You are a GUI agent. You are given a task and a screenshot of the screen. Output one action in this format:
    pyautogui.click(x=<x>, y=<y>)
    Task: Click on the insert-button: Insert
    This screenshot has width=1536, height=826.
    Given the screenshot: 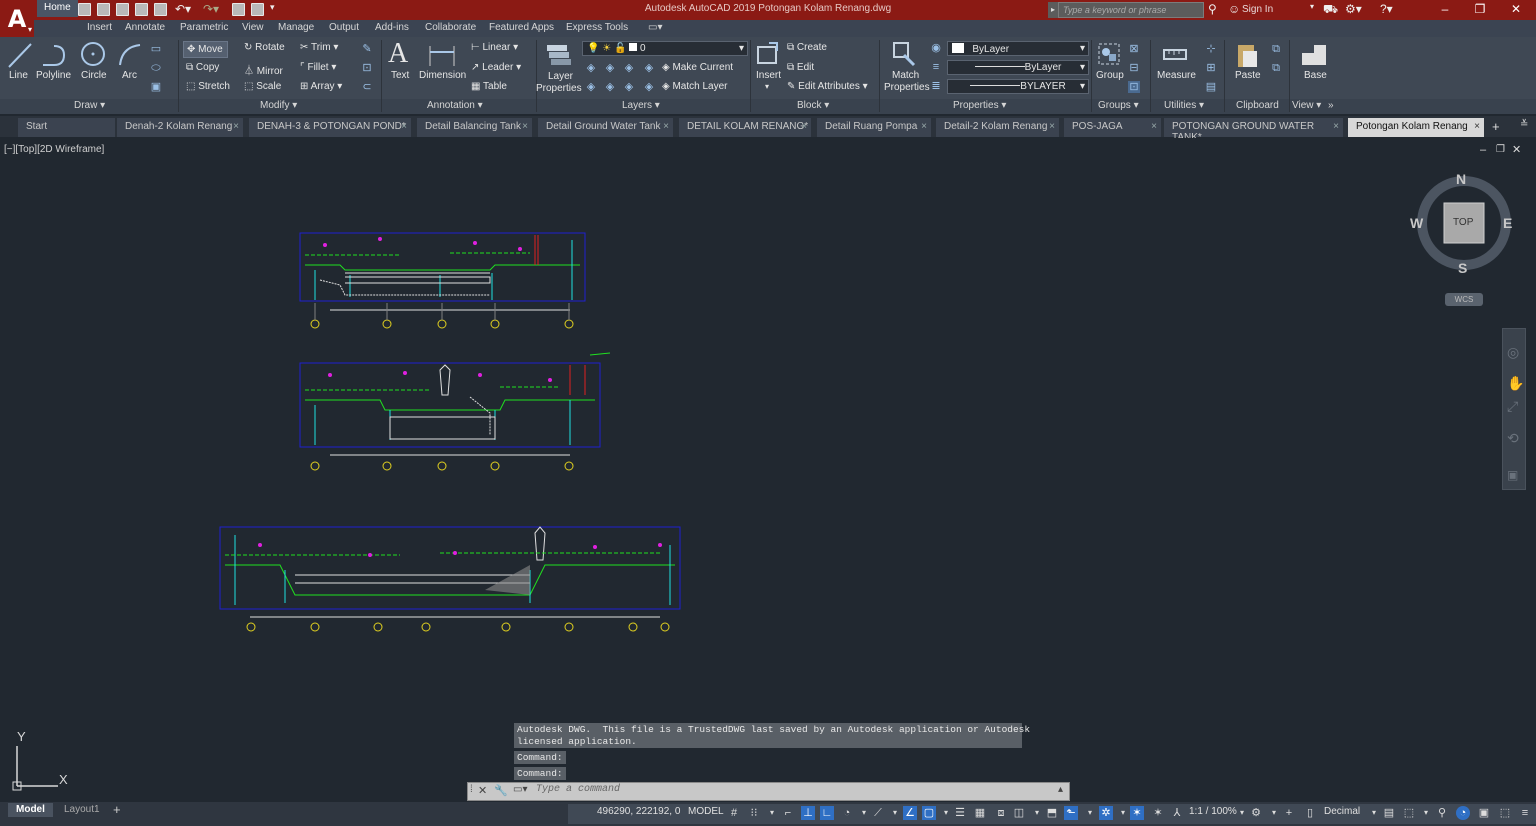 What is the action you would take?
    pyautogui.click(x=768, y=75)
    